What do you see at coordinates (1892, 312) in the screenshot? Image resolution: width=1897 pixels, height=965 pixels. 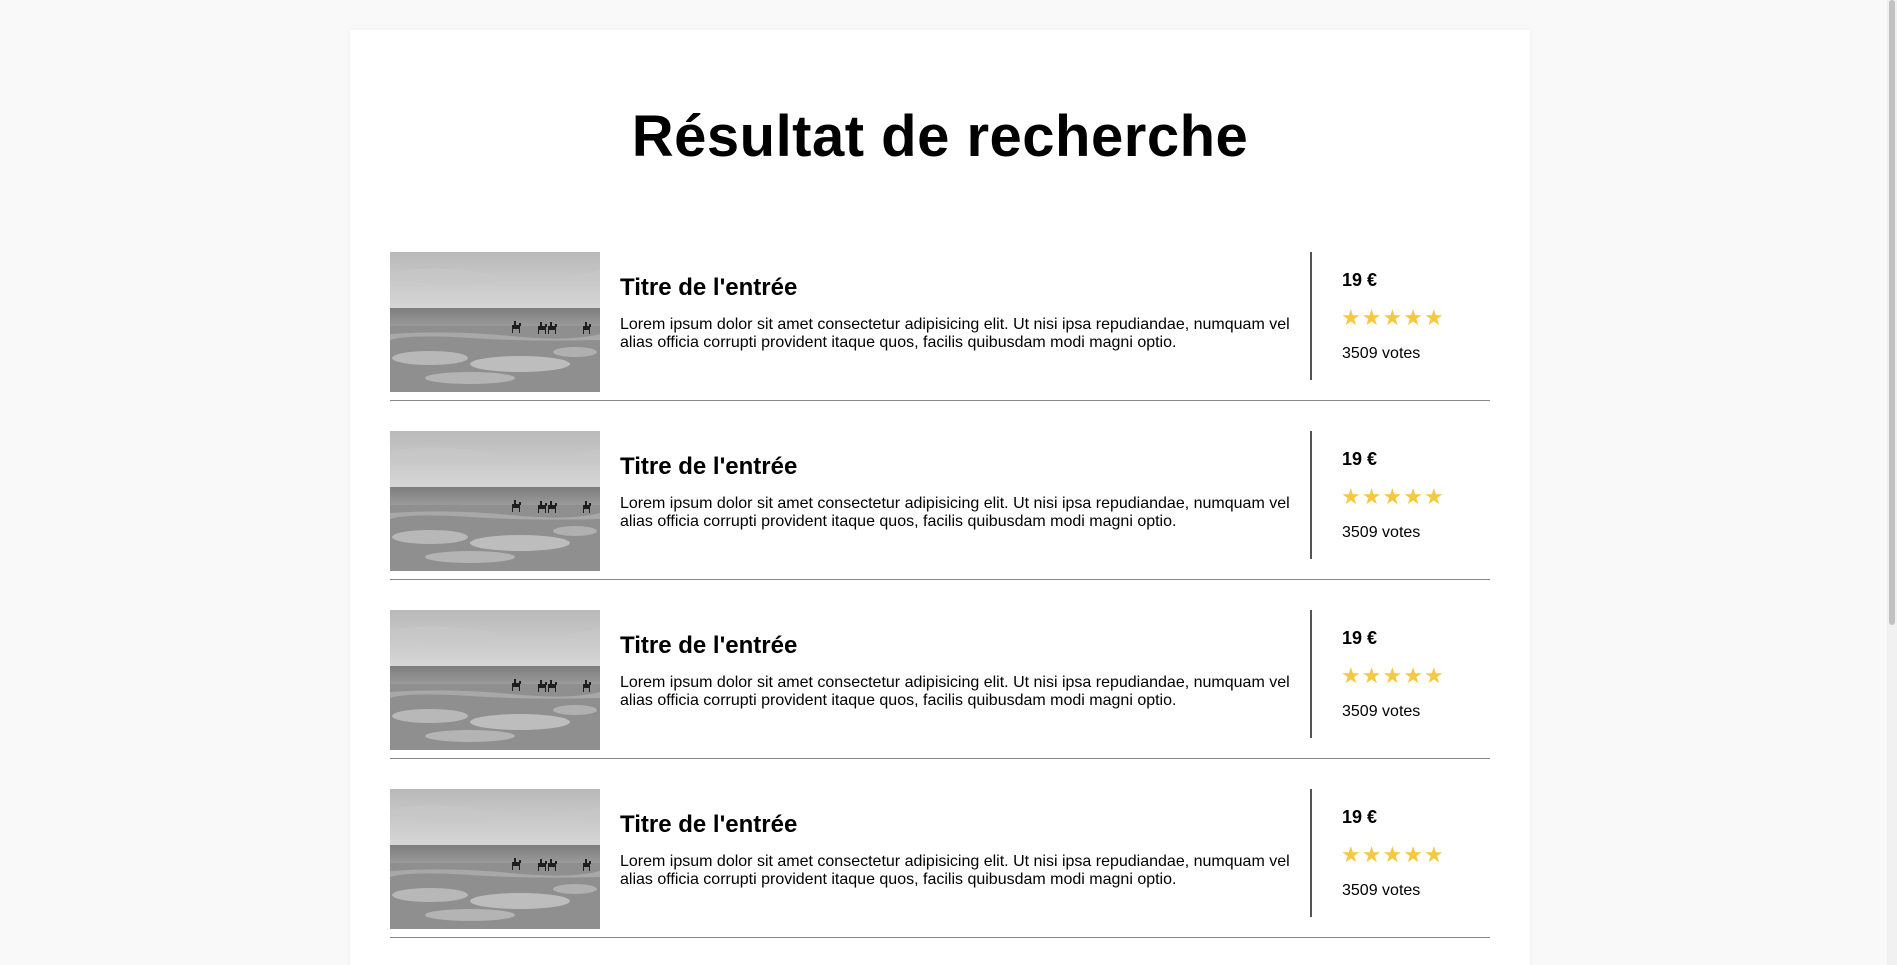 I see `scrollbar-thumb` at bounding box center [1892, 312].